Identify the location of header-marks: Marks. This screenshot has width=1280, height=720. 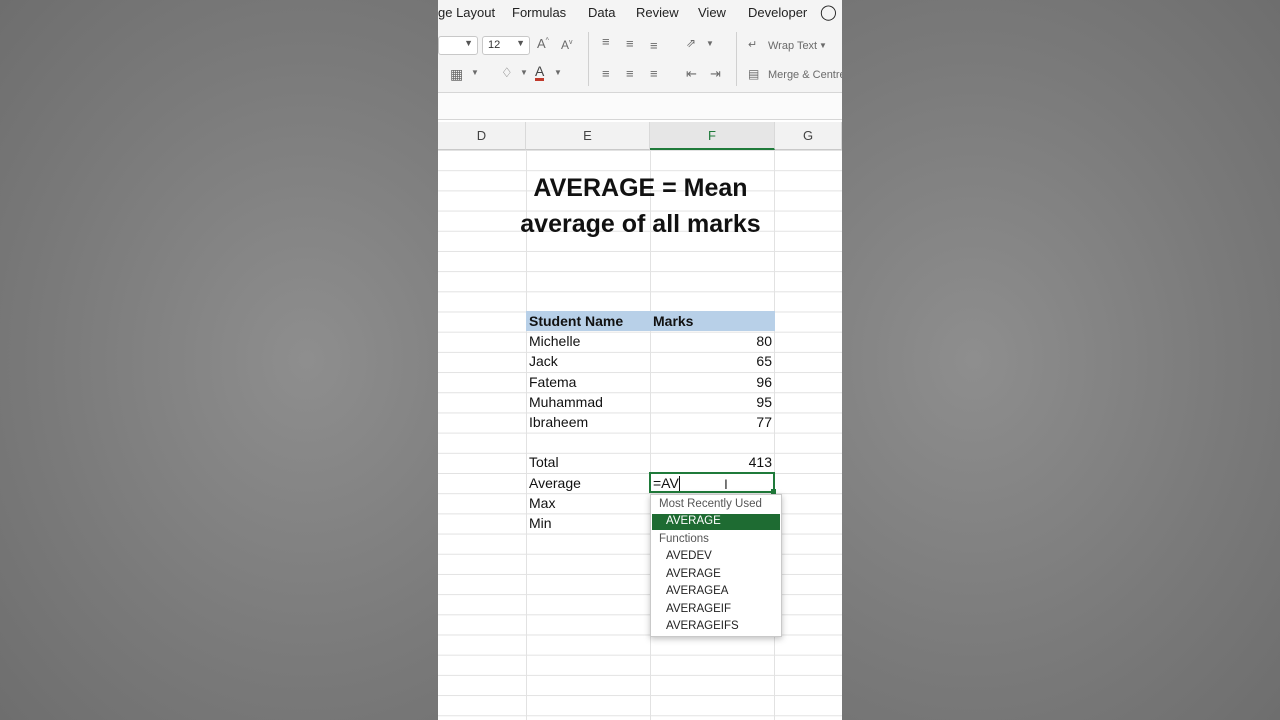
(673, 321).